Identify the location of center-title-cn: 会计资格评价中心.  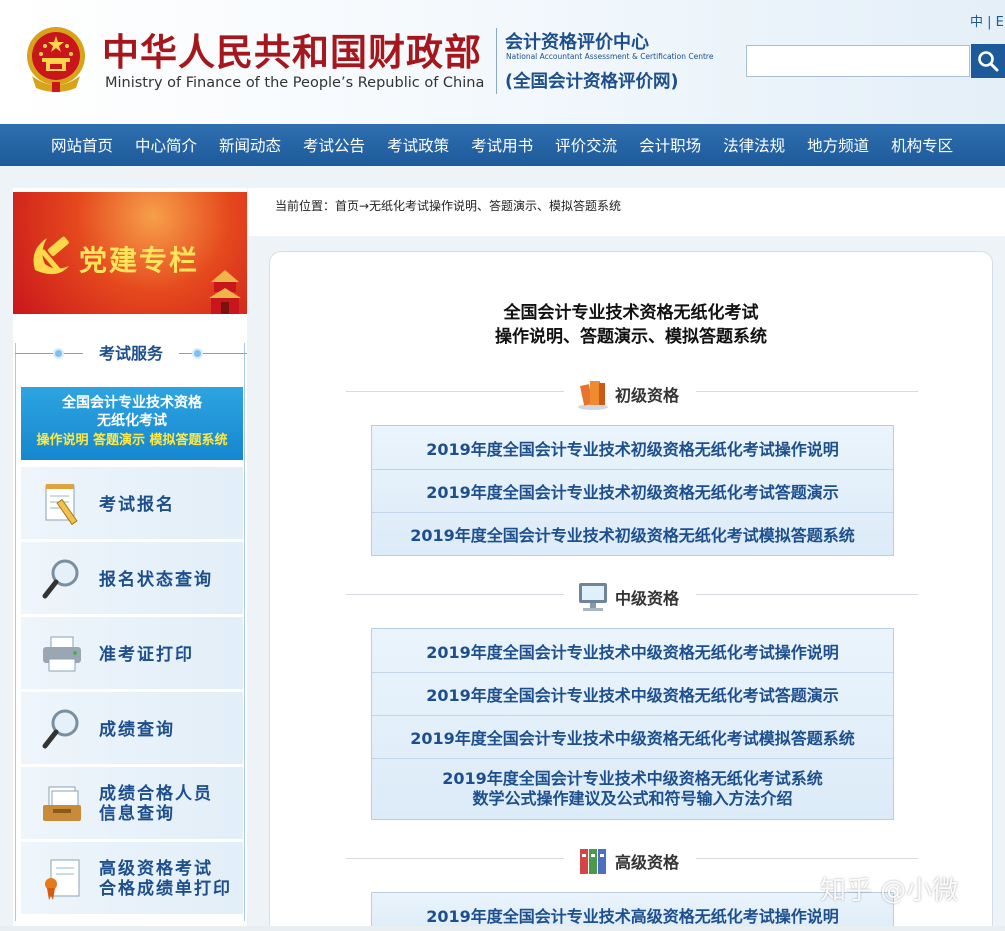
(577, 42).